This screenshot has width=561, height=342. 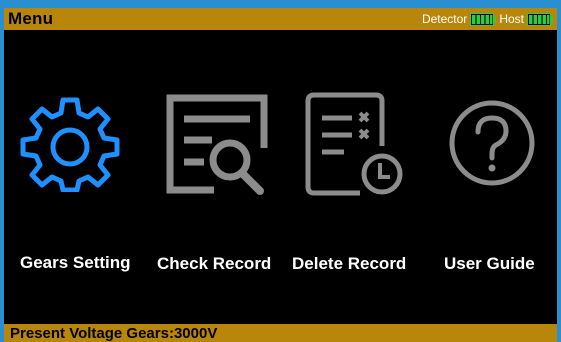 I want to click on status-footer: Present Voltage Gears:3000V, so click(x=280, y=333).